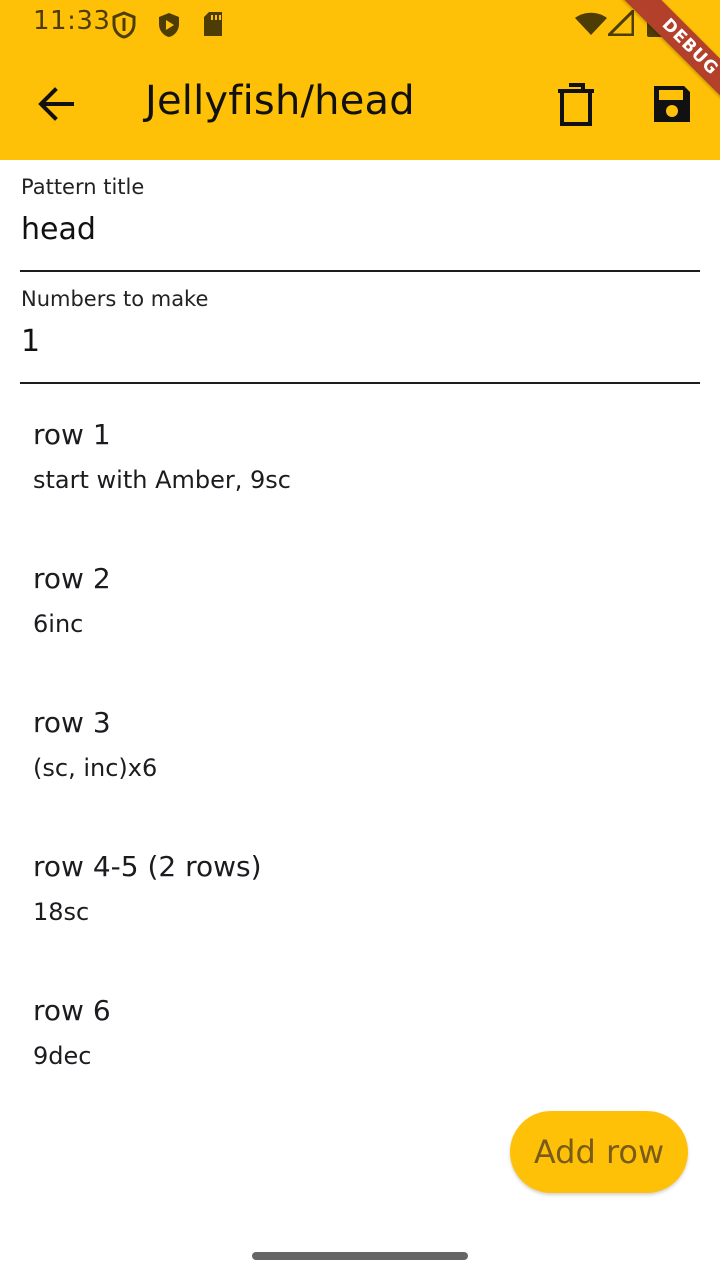 Image resolution: width=720 pixels, height=1280 pixels. What do you see at coordinates (169, 25) in the screenshot?
I see `play-shield-icon` at bounding box center [169, 25].